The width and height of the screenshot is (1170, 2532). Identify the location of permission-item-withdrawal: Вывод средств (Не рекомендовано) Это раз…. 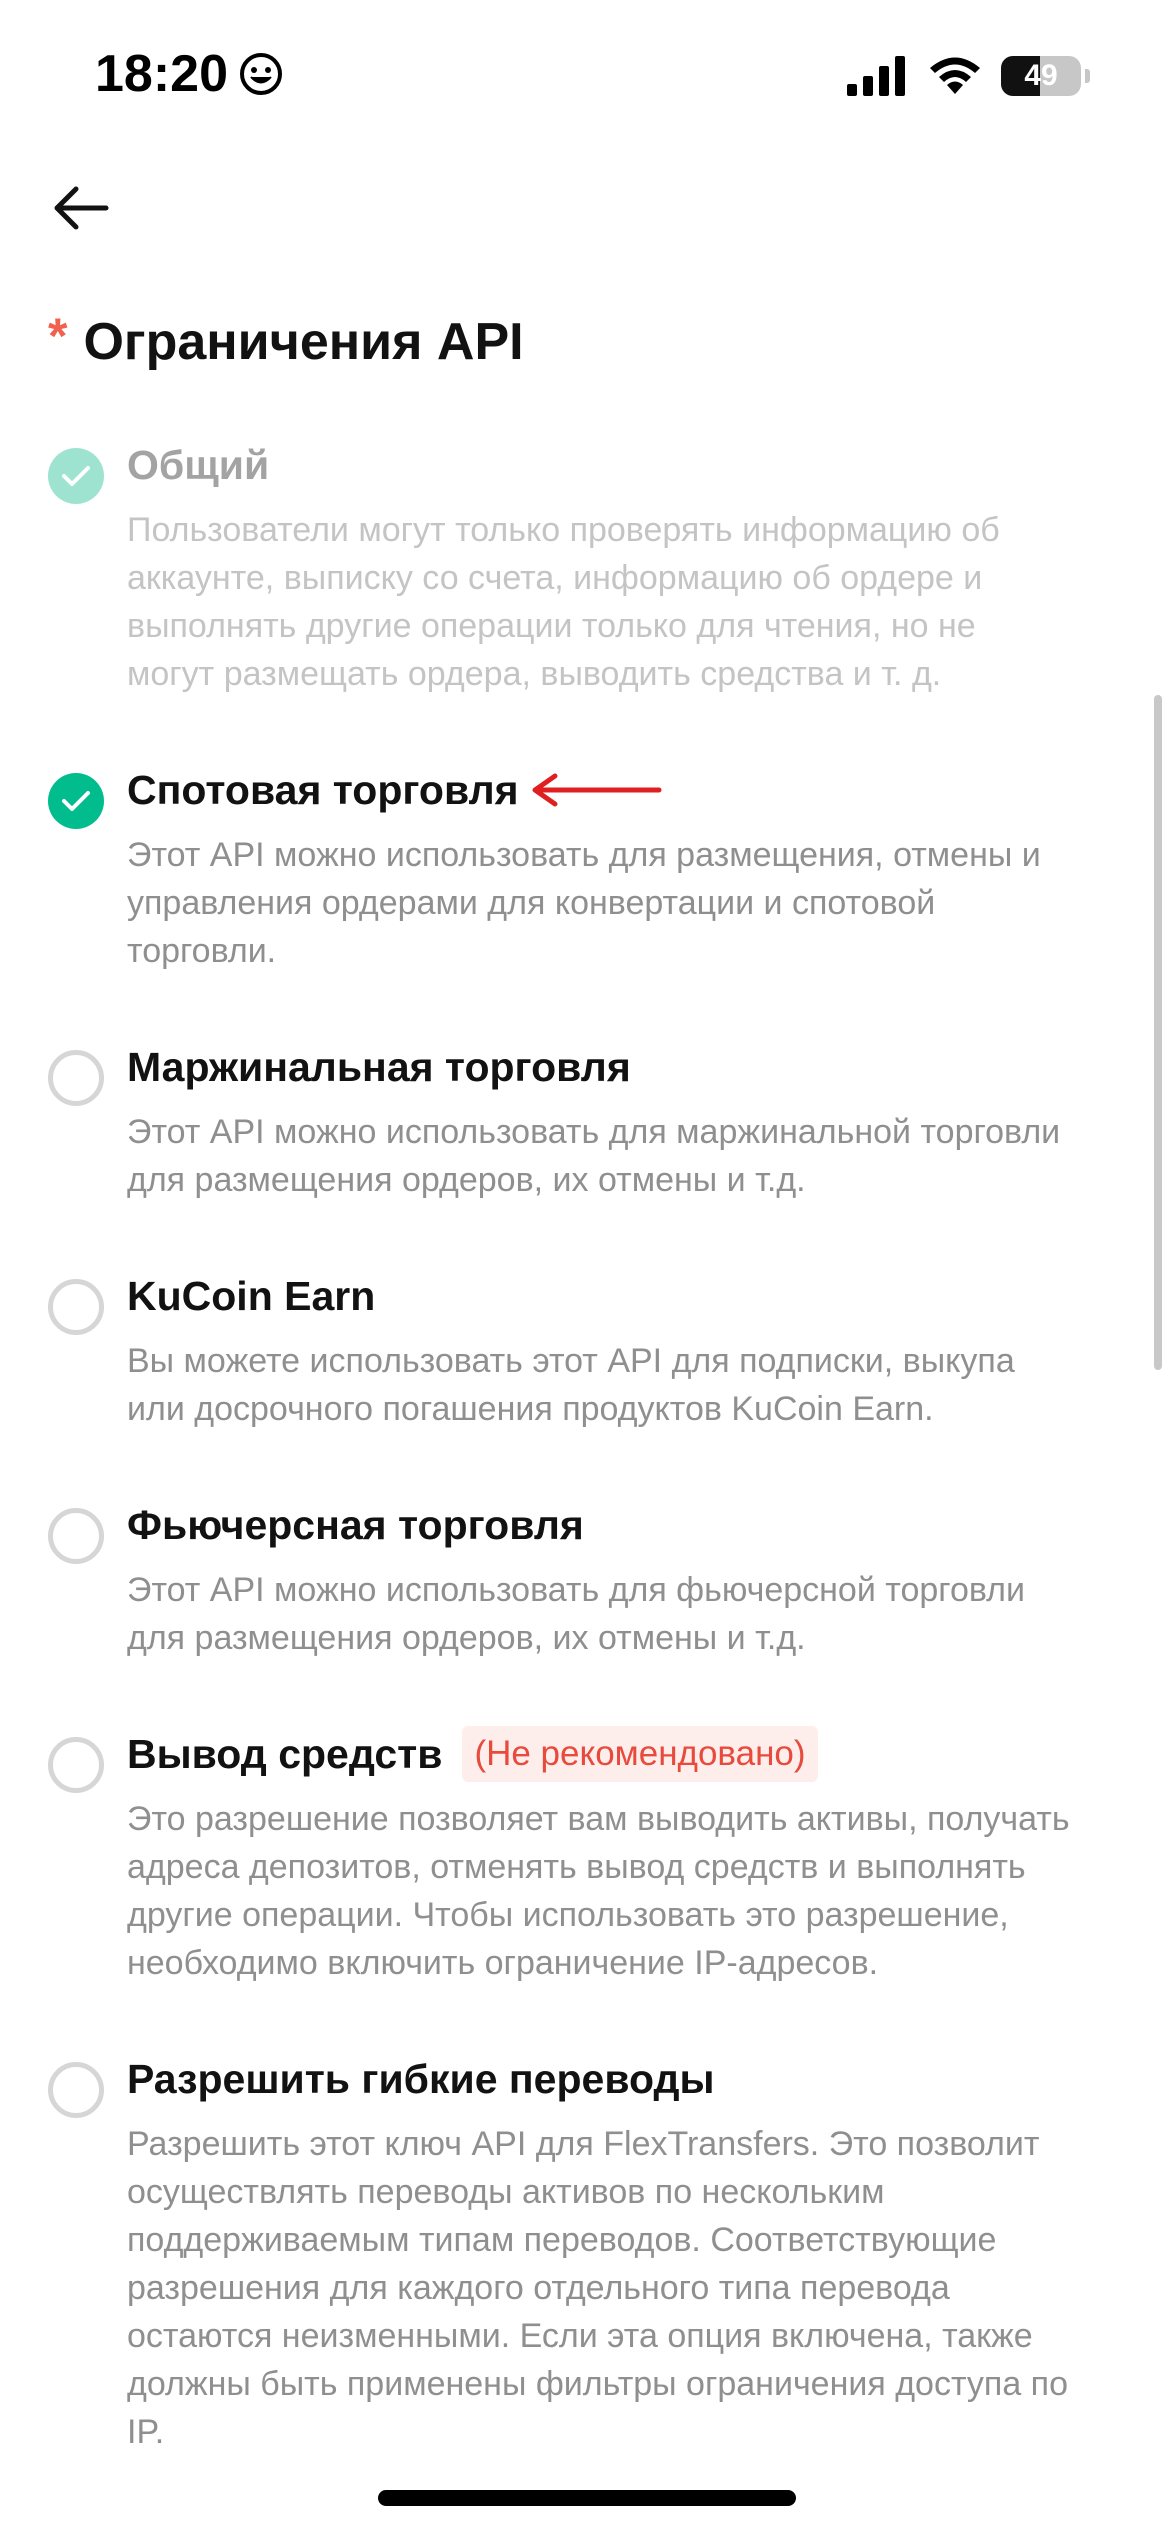
(585, 1853).